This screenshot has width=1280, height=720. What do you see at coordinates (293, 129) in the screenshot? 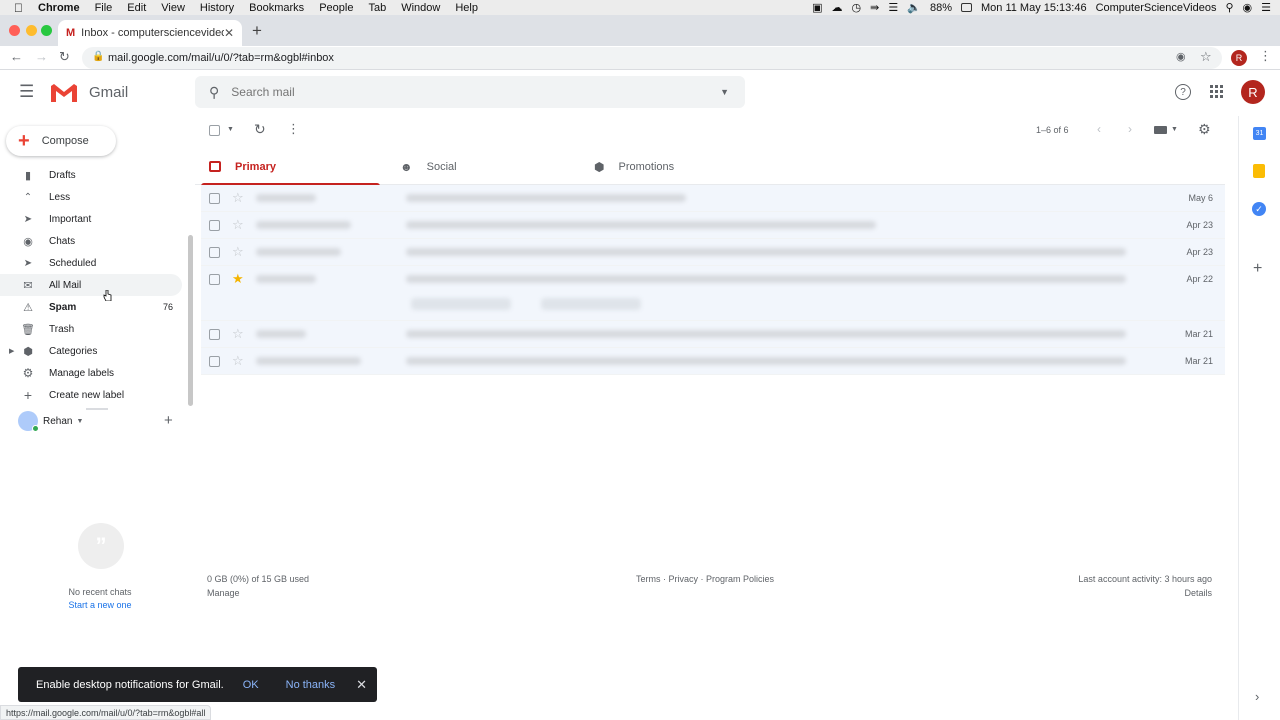
I see `more-options-icon: ⋮` at bounding box center [293, 129].